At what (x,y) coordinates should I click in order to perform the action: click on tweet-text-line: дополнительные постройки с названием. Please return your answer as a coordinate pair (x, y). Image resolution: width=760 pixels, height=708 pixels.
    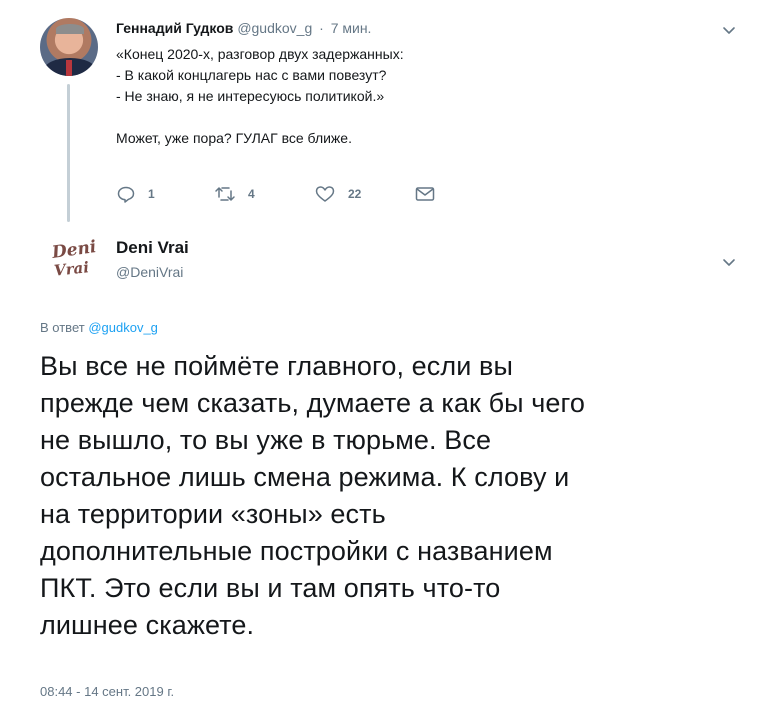
    Looking at the image, I should click on (296, 551).